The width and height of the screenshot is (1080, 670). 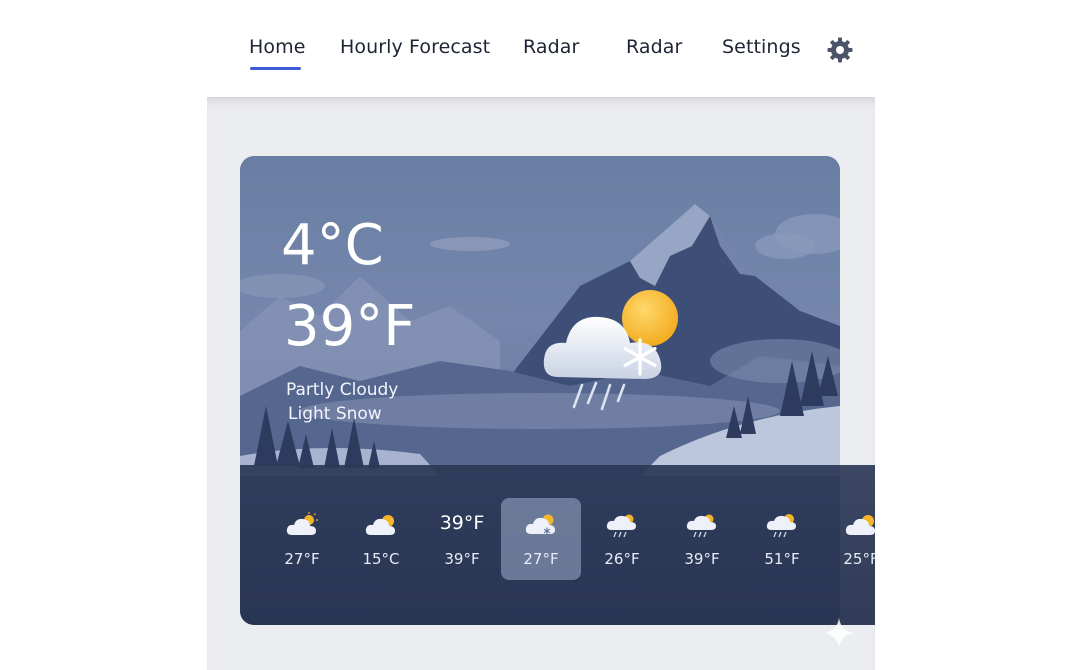 I want to click on sparkle-icon, so click(x=839, y=633).